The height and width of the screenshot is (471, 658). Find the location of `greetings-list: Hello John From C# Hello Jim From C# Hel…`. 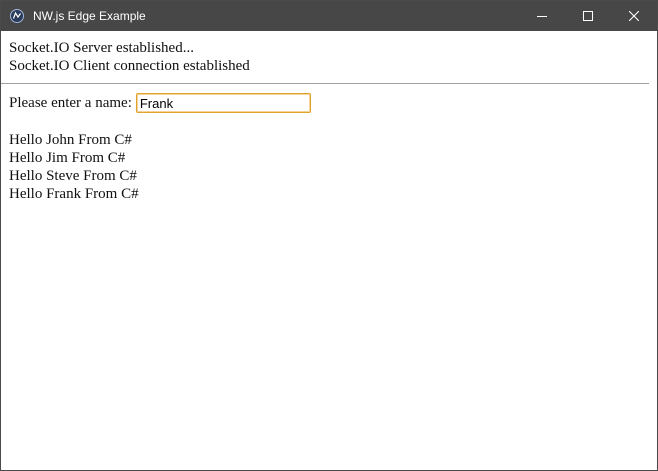

greetings-list: Hello John From C# Hello Jim From C# Hel… is located at coordinates (329, 167).